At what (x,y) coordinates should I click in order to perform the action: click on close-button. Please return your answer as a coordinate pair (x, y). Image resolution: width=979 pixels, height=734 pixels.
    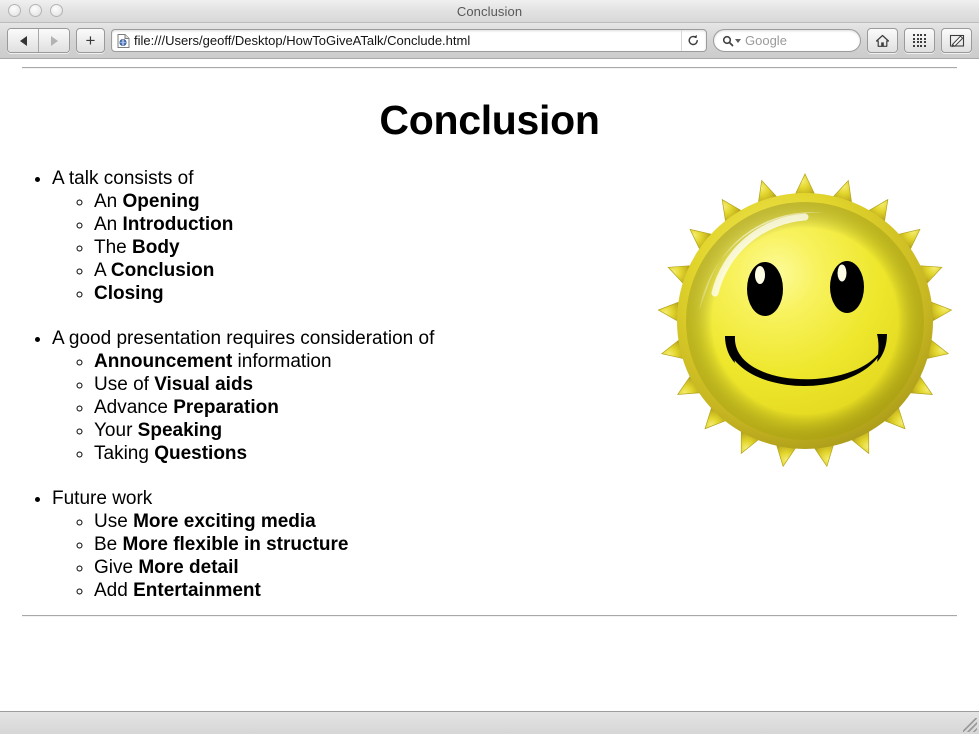
    Looking at the image, I should click on (14, 10).